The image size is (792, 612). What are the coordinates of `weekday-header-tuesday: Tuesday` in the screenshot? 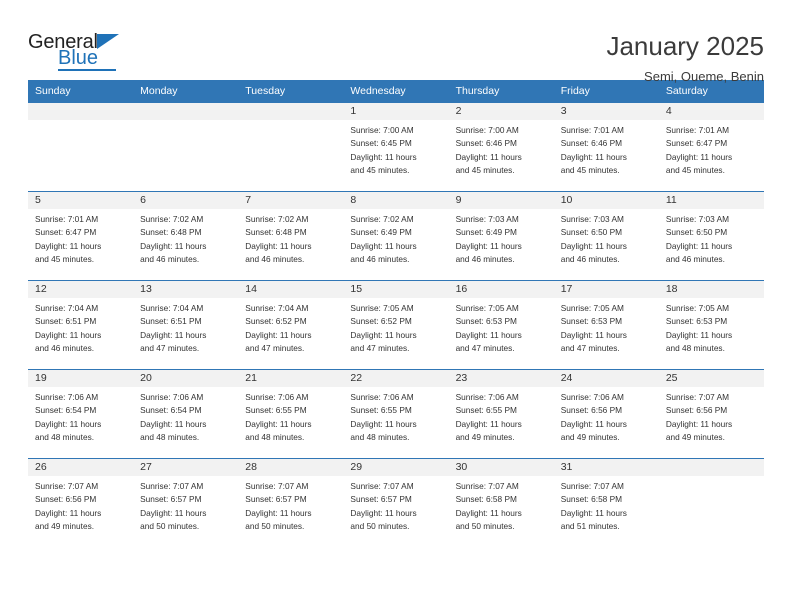 It's located at (291, 91).